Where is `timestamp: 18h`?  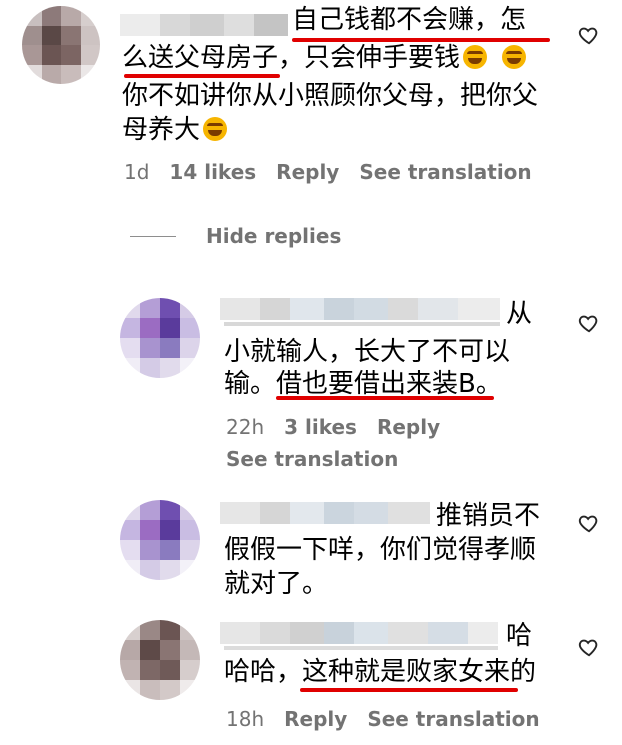 timestamp: 18h is located at coordinates (245, 719).